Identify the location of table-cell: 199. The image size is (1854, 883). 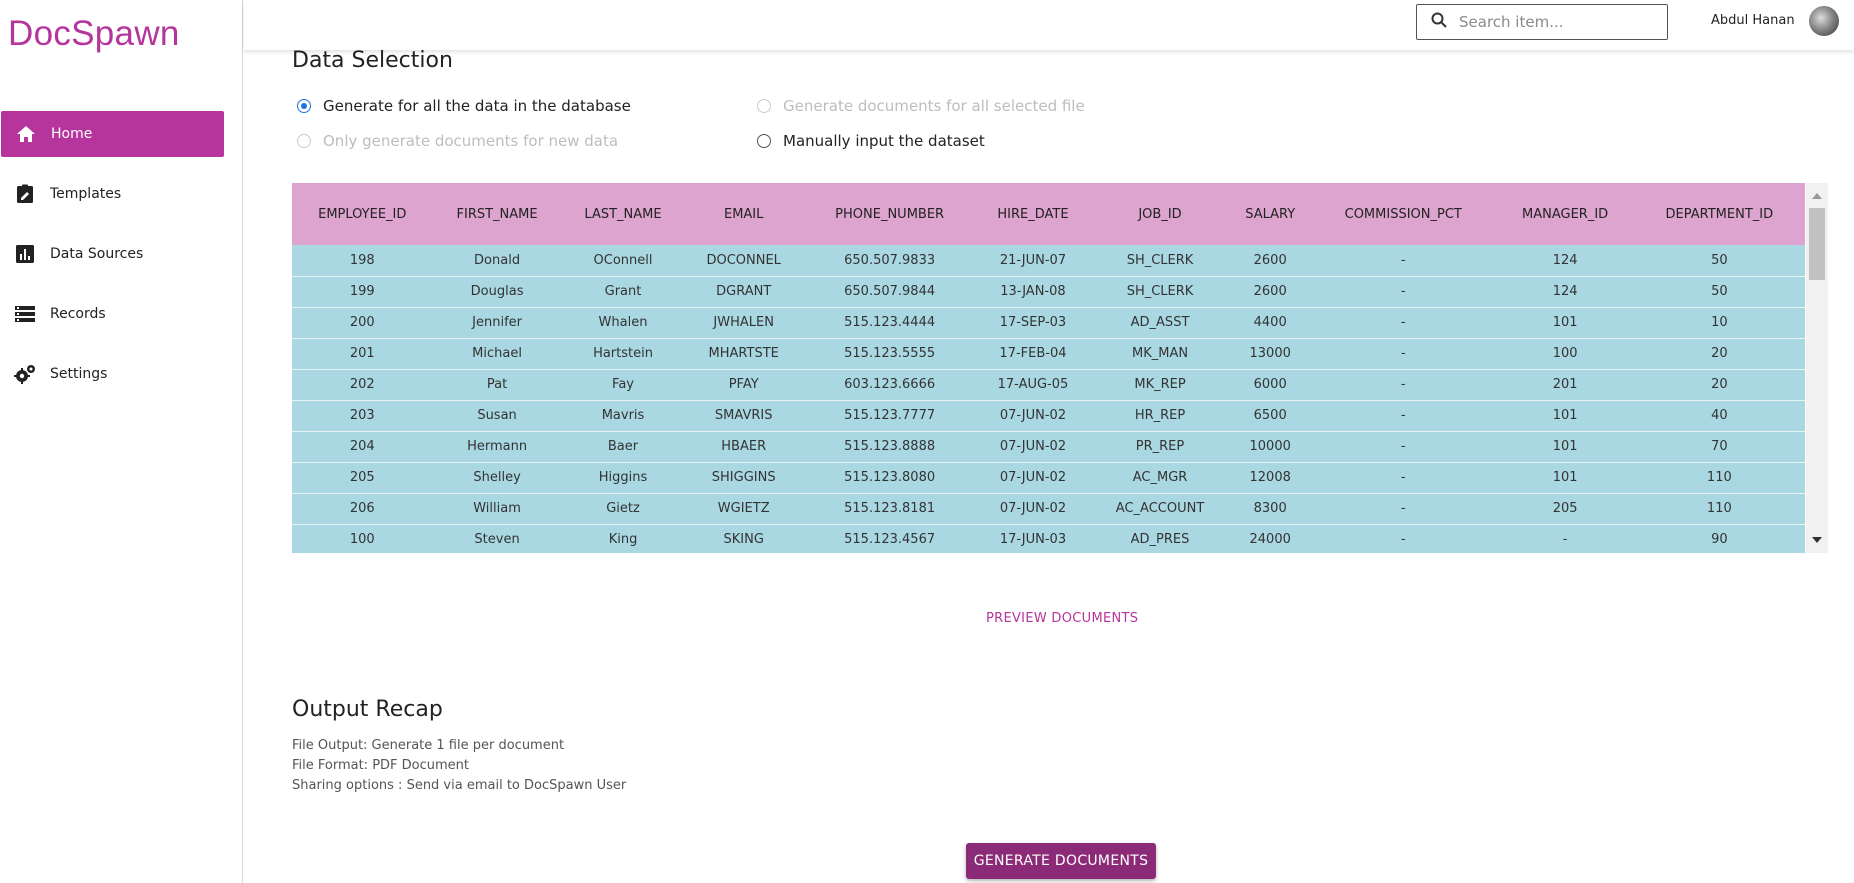
(362, 292).